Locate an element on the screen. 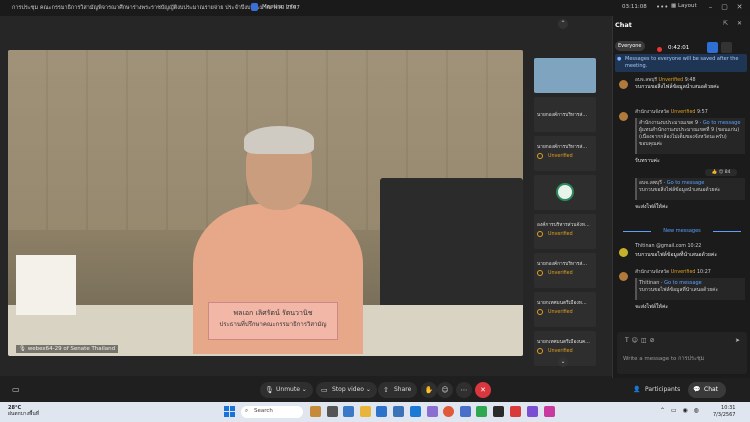  tile-participant-4: องค์การบริหารส่วนจังห… Unverified is located at coordinates (565, 231).